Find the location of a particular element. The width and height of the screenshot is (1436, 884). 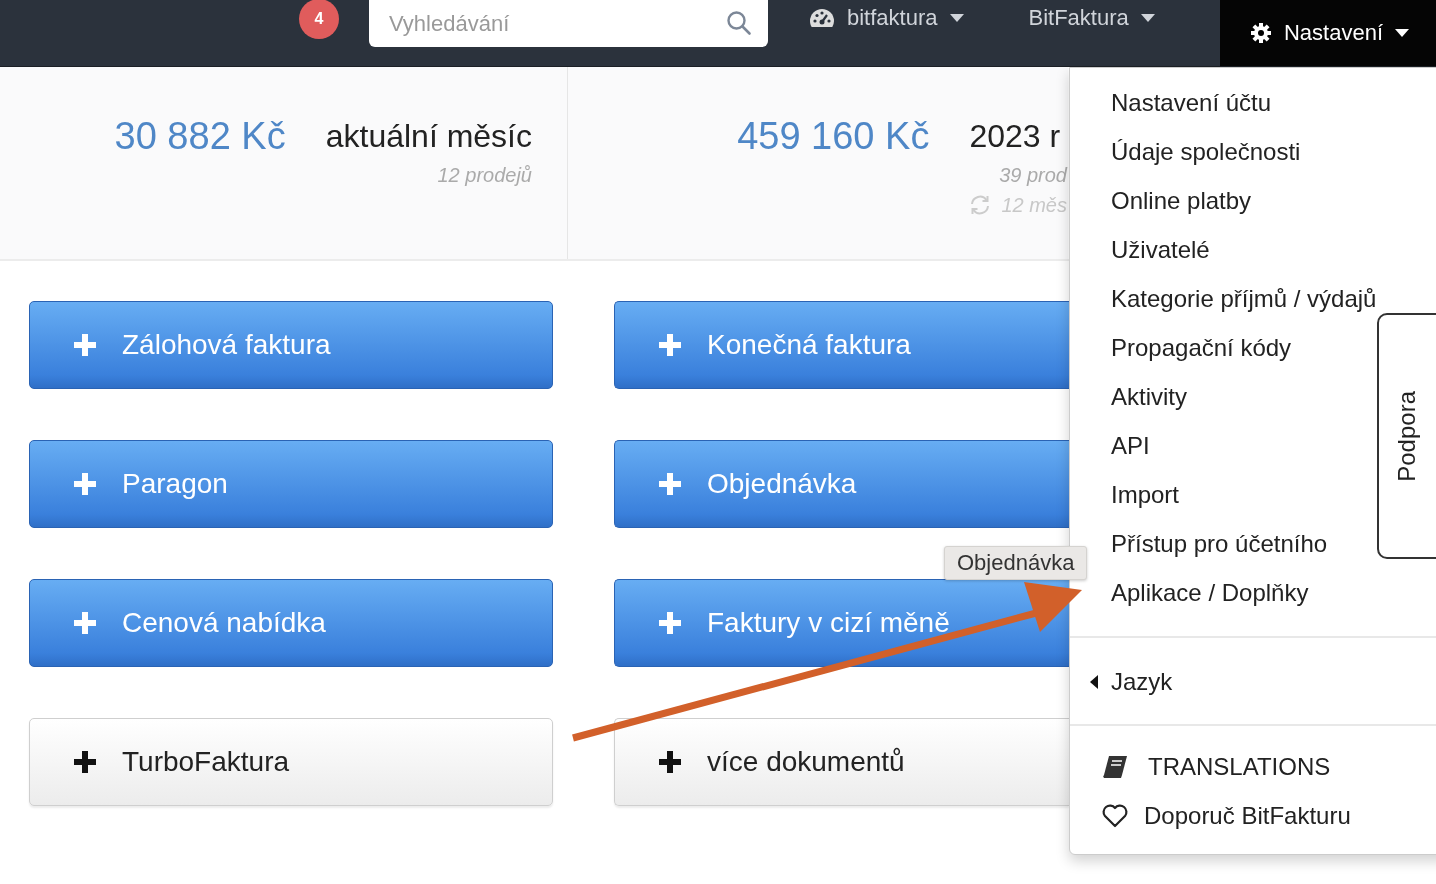

speedometer-icon is located at coordinates (822, 18).